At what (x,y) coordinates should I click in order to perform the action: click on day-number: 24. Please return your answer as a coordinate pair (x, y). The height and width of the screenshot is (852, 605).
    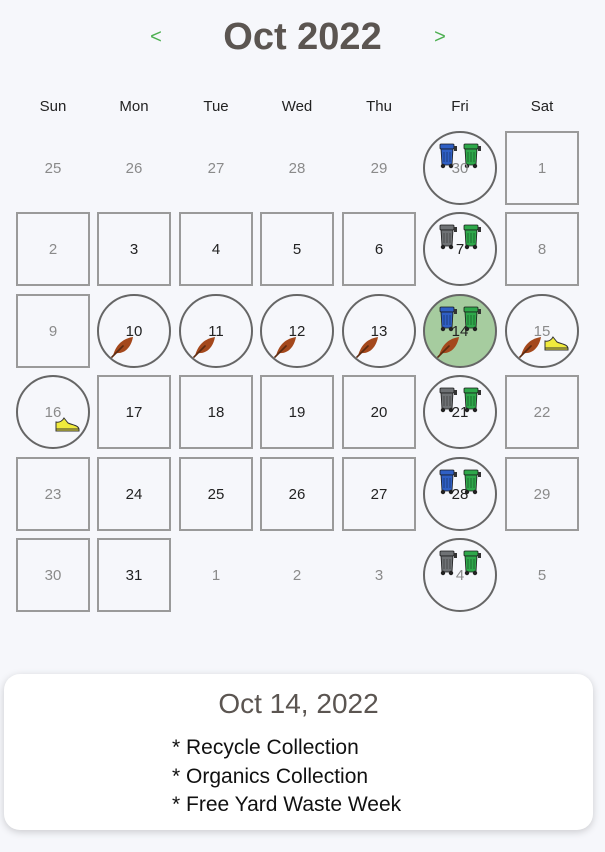
    Looking at the image, I should click on (134, 494).